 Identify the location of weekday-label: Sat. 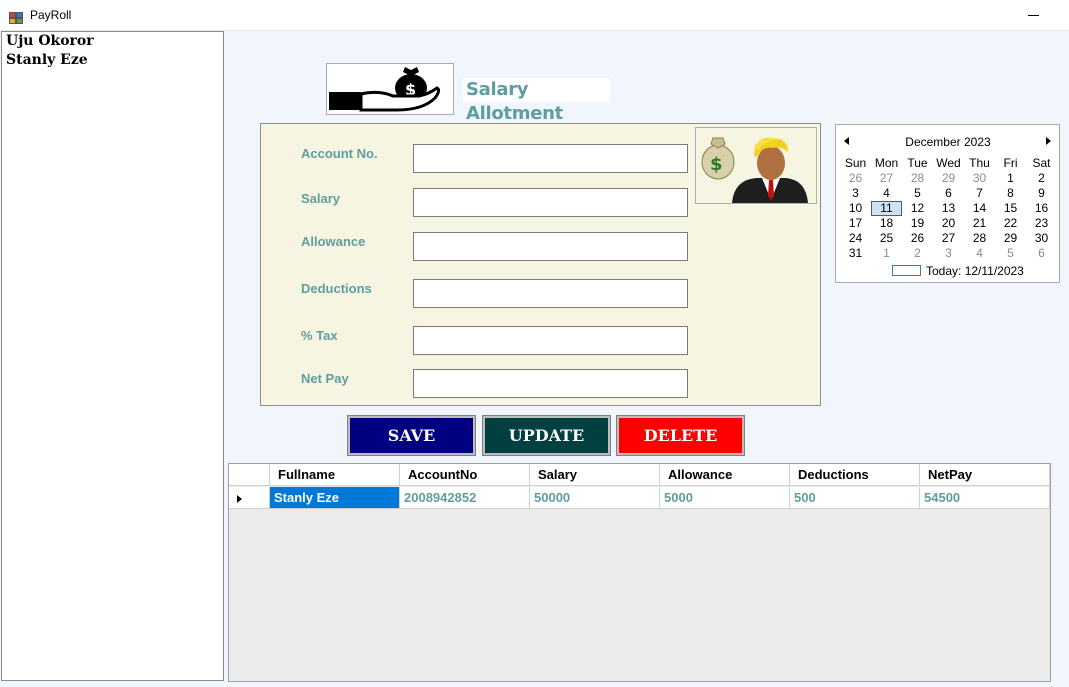
(1041, 163).